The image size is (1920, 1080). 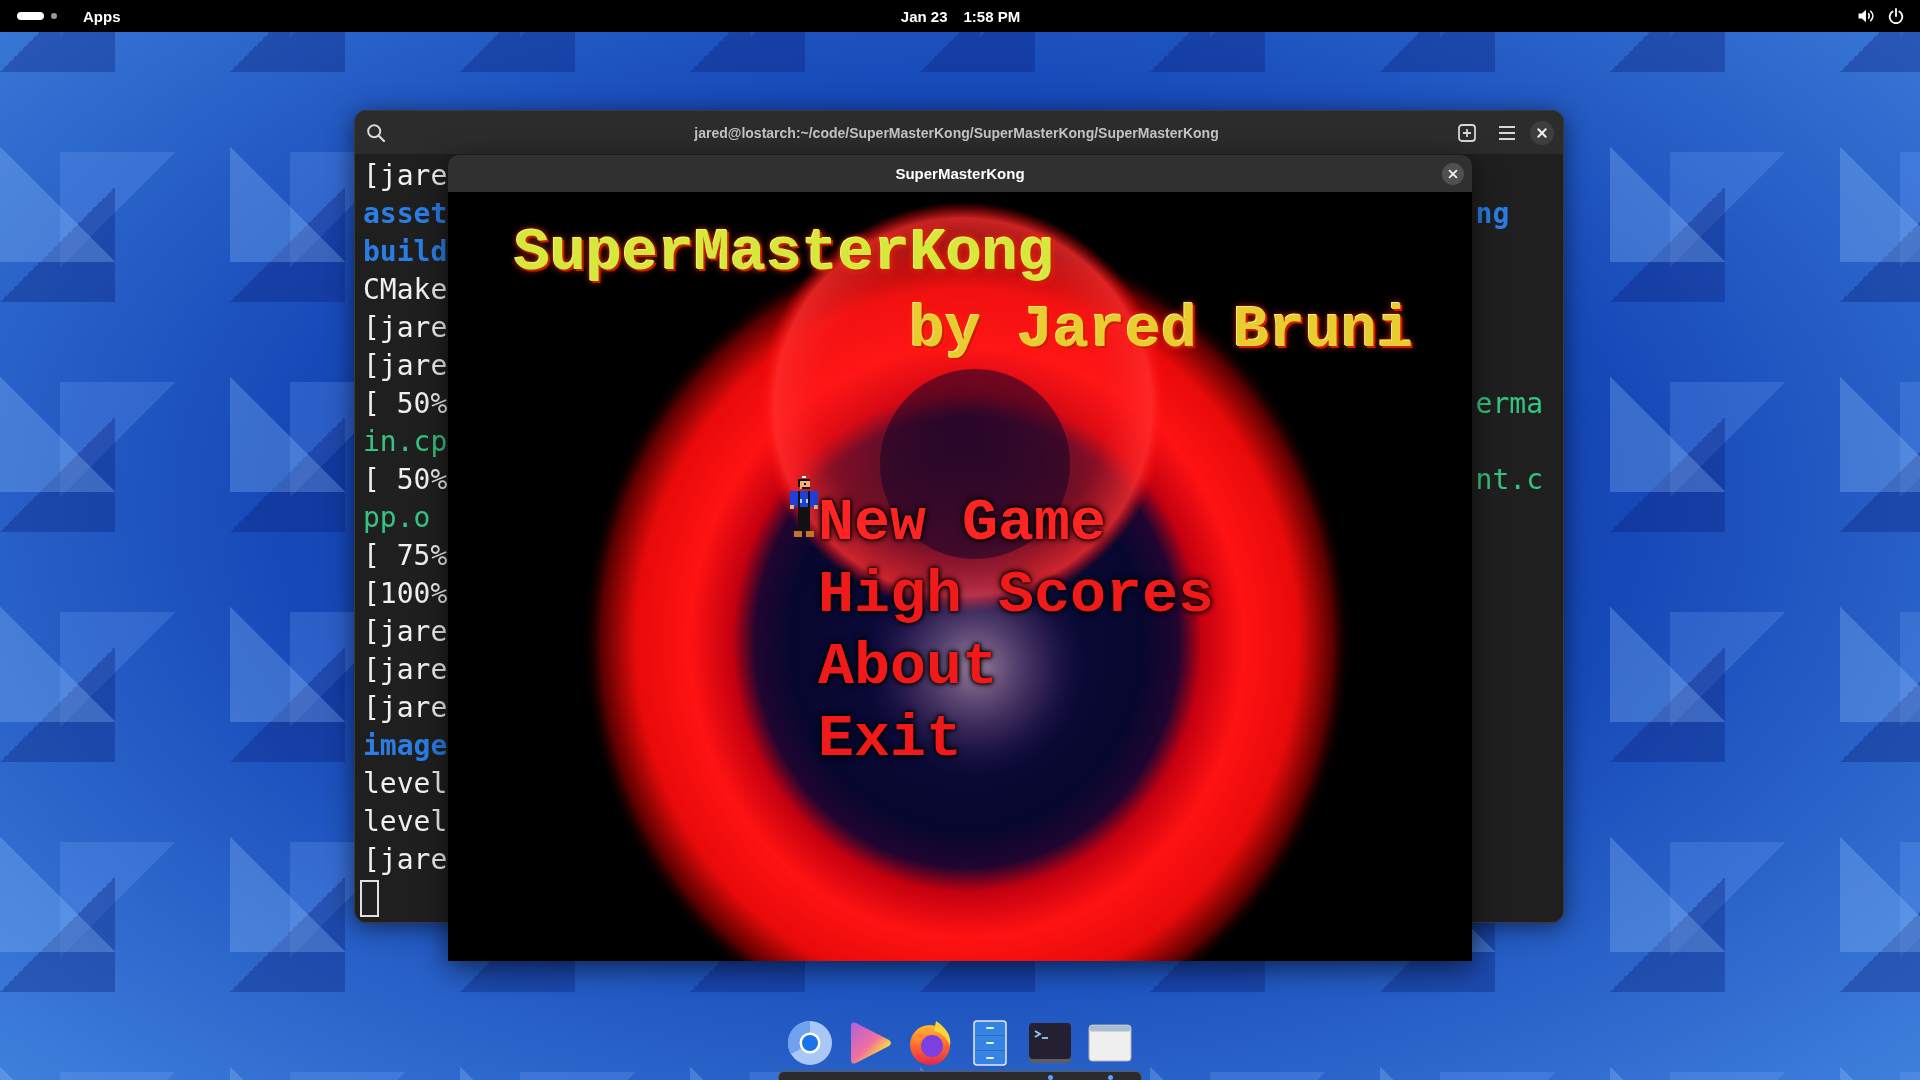 What do you see at coordinates (405, 290) in the screenshot?
I see `terminal-text: CMake` at bounding box center [405, 290].